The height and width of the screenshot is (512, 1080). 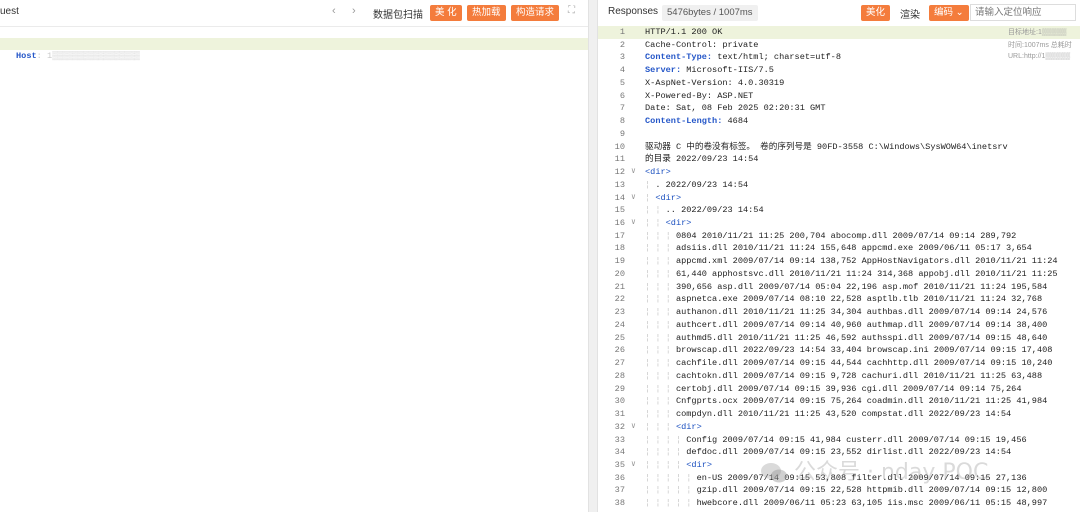 What do you see at coordinates (959, 12) in the screenshot?
I see `chevron-down-icon: ⌄` at bounding box center [959, 12].